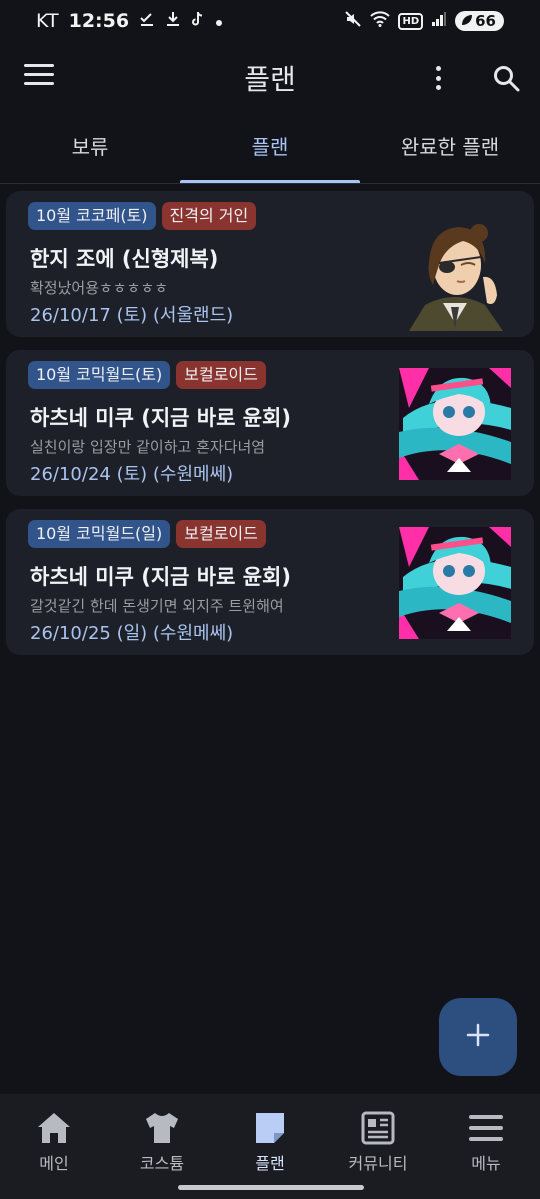 The height and width of the screenshot is (1199, 540). I want to click on hange-character-thumbnail, so click(455, 275).